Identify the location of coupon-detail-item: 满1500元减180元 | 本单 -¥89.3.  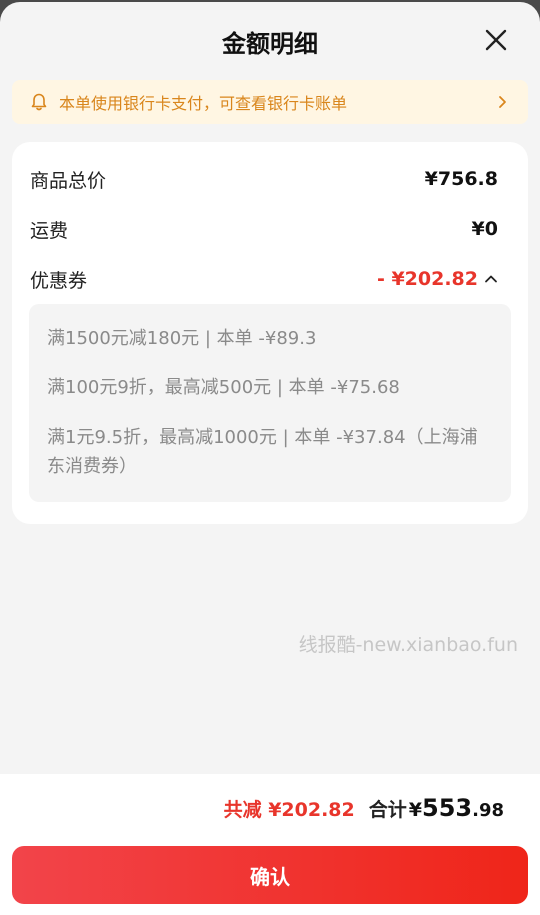
(182, 338).